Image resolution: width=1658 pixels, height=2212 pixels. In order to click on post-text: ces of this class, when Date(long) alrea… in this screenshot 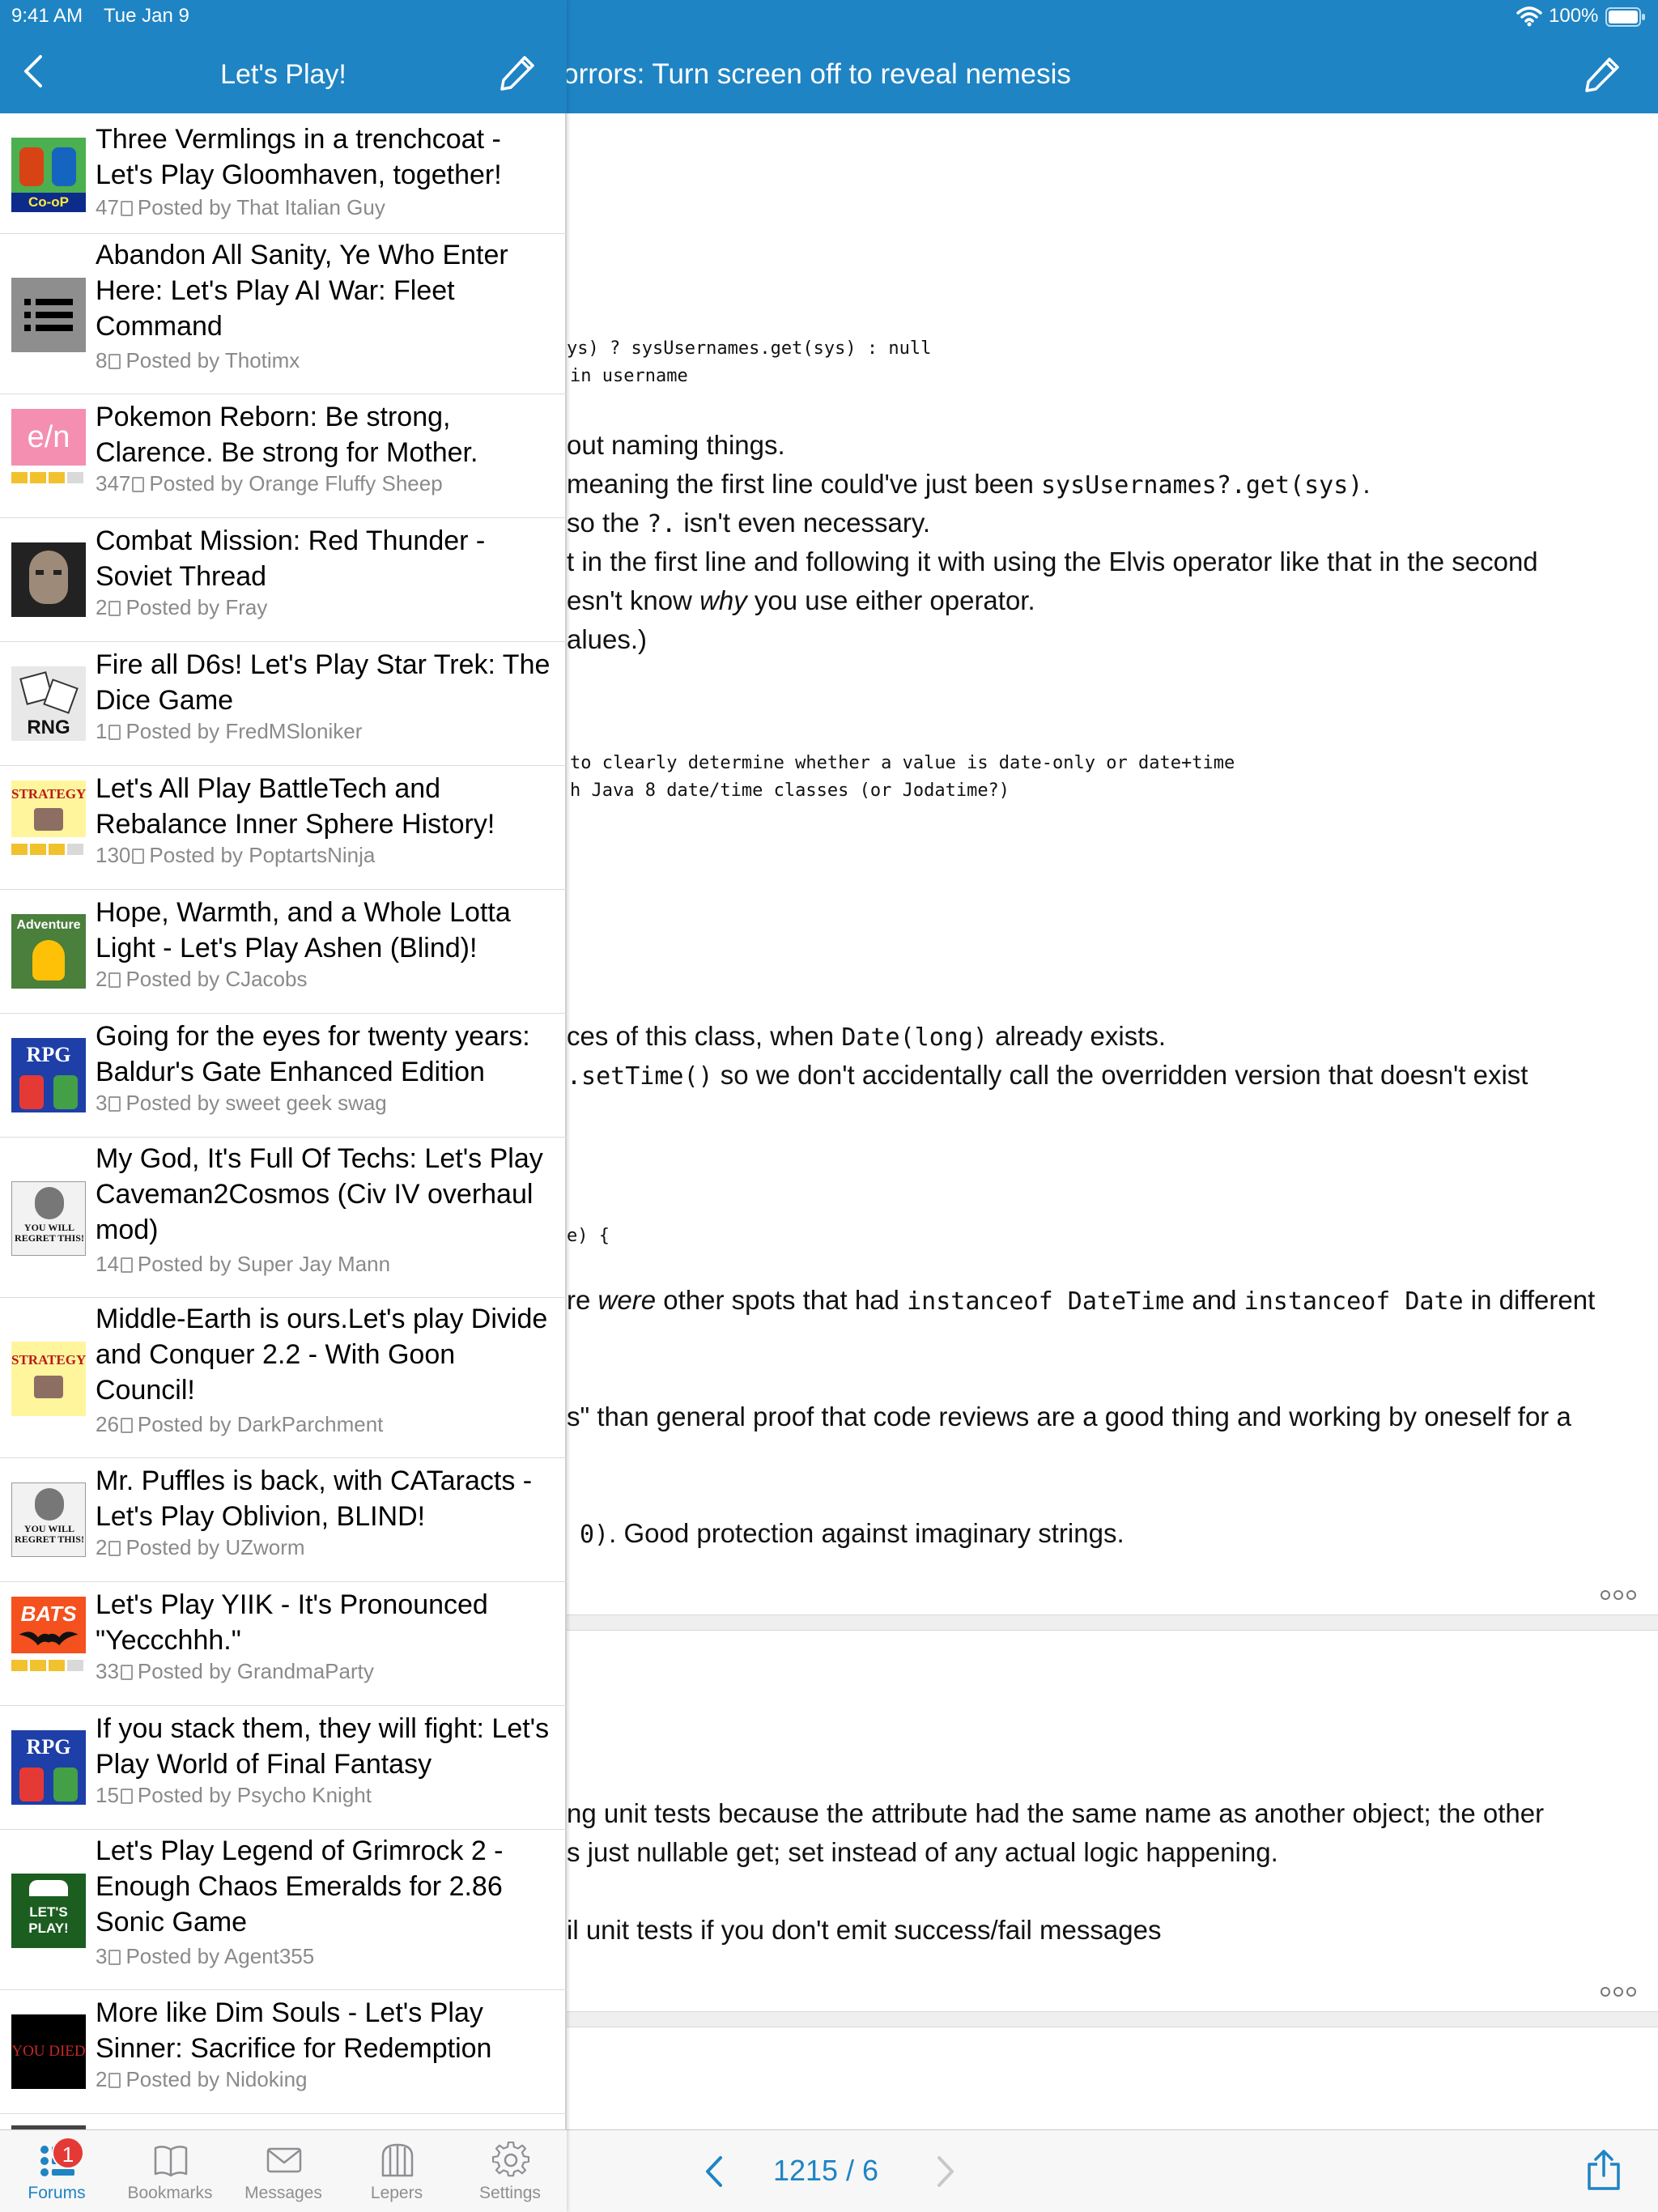, I will do `click(867, 1037)`.